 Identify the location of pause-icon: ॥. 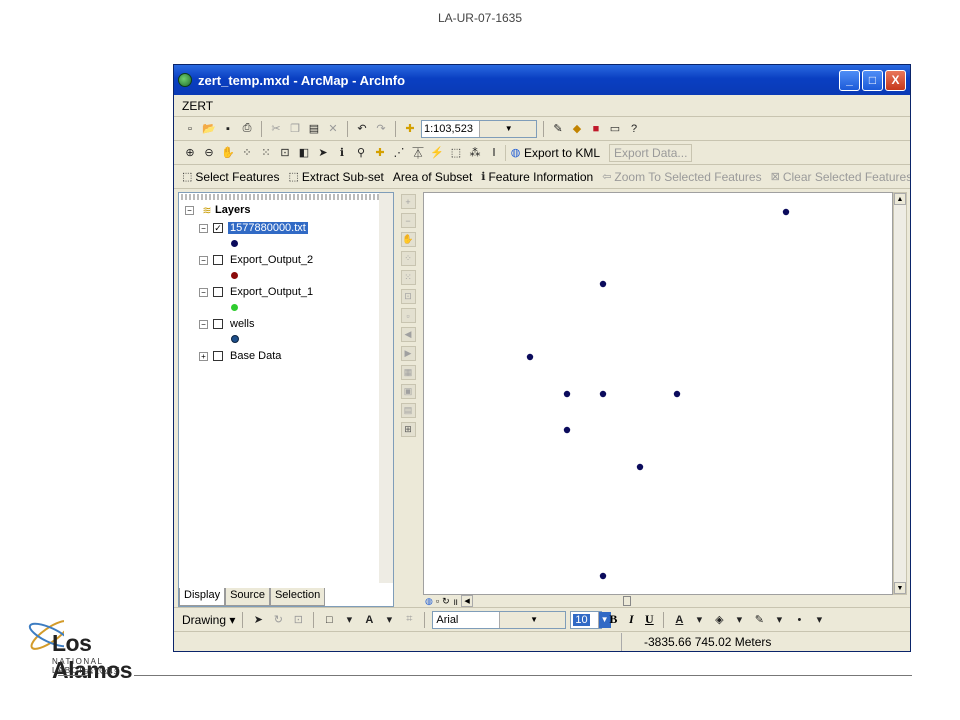
(455, 601).